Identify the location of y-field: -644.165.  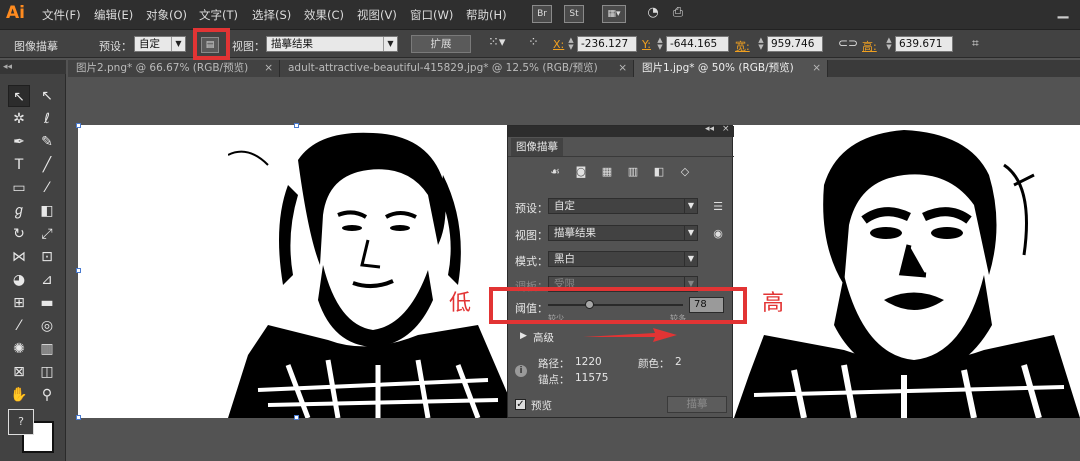
(697, 44).